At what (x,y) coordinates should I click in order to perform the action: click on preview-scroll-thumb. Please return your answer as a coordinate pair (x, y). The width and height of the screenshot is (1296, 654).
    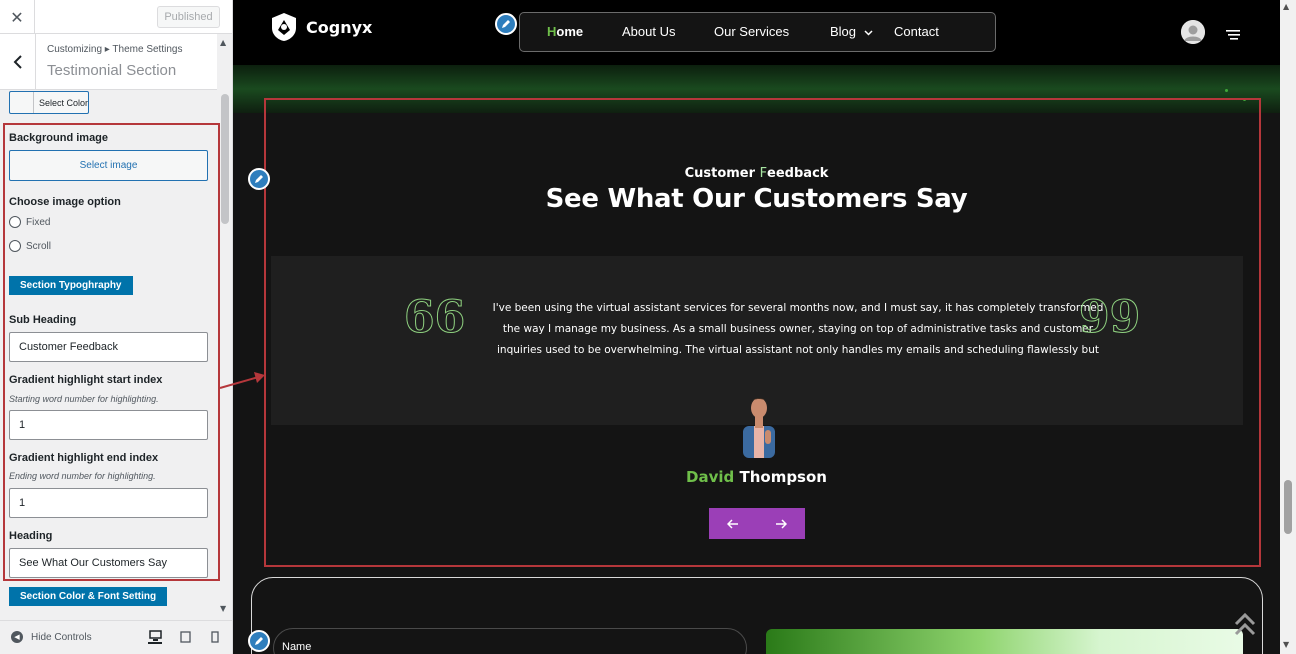
    Looking at the image, I should click on (1288, 507).